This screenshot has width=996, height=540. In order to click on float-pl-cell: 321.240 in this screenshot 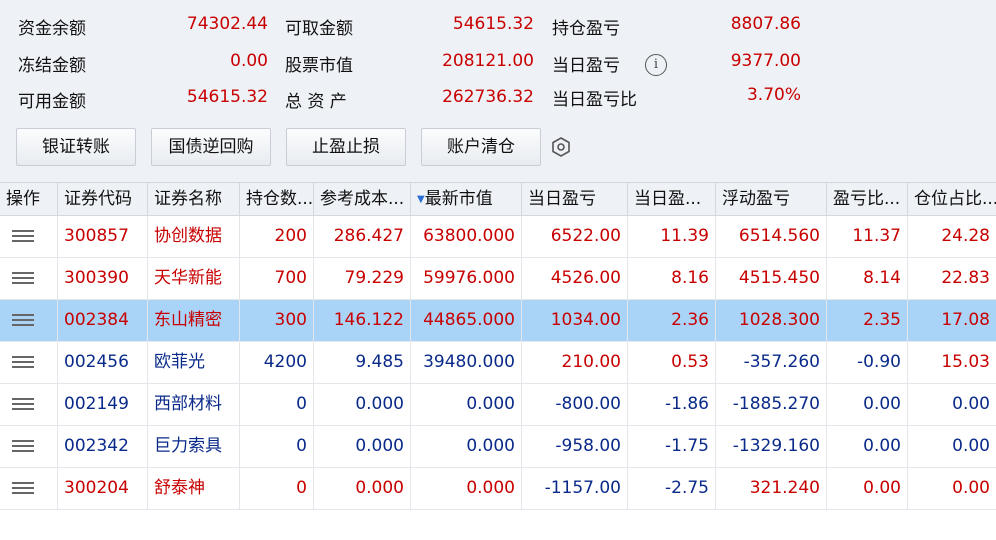, I will do `click(771, 488)`.